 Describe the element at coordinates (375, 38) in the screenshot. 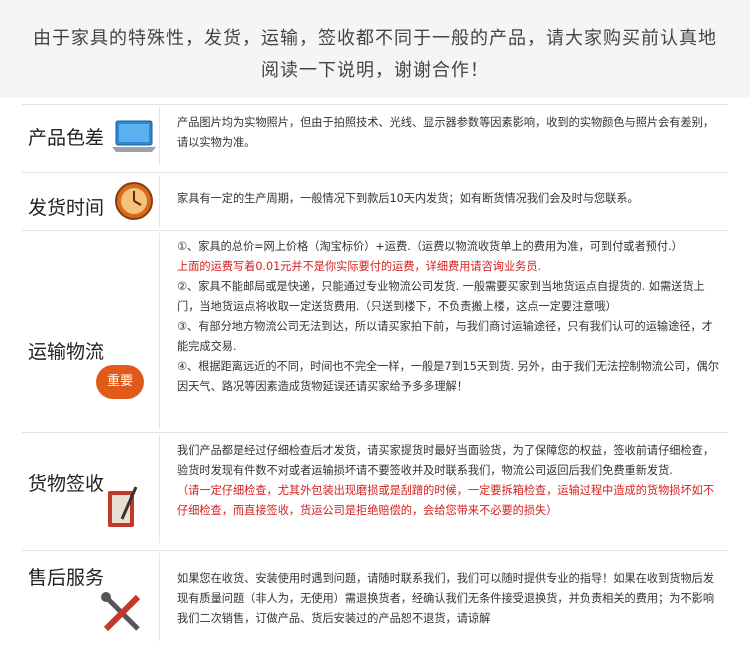

I see `notice-line-1: 由于家具的特殊性，发货，运输，签收都不同于一般的产品，请大家购买前认真地` at that location.